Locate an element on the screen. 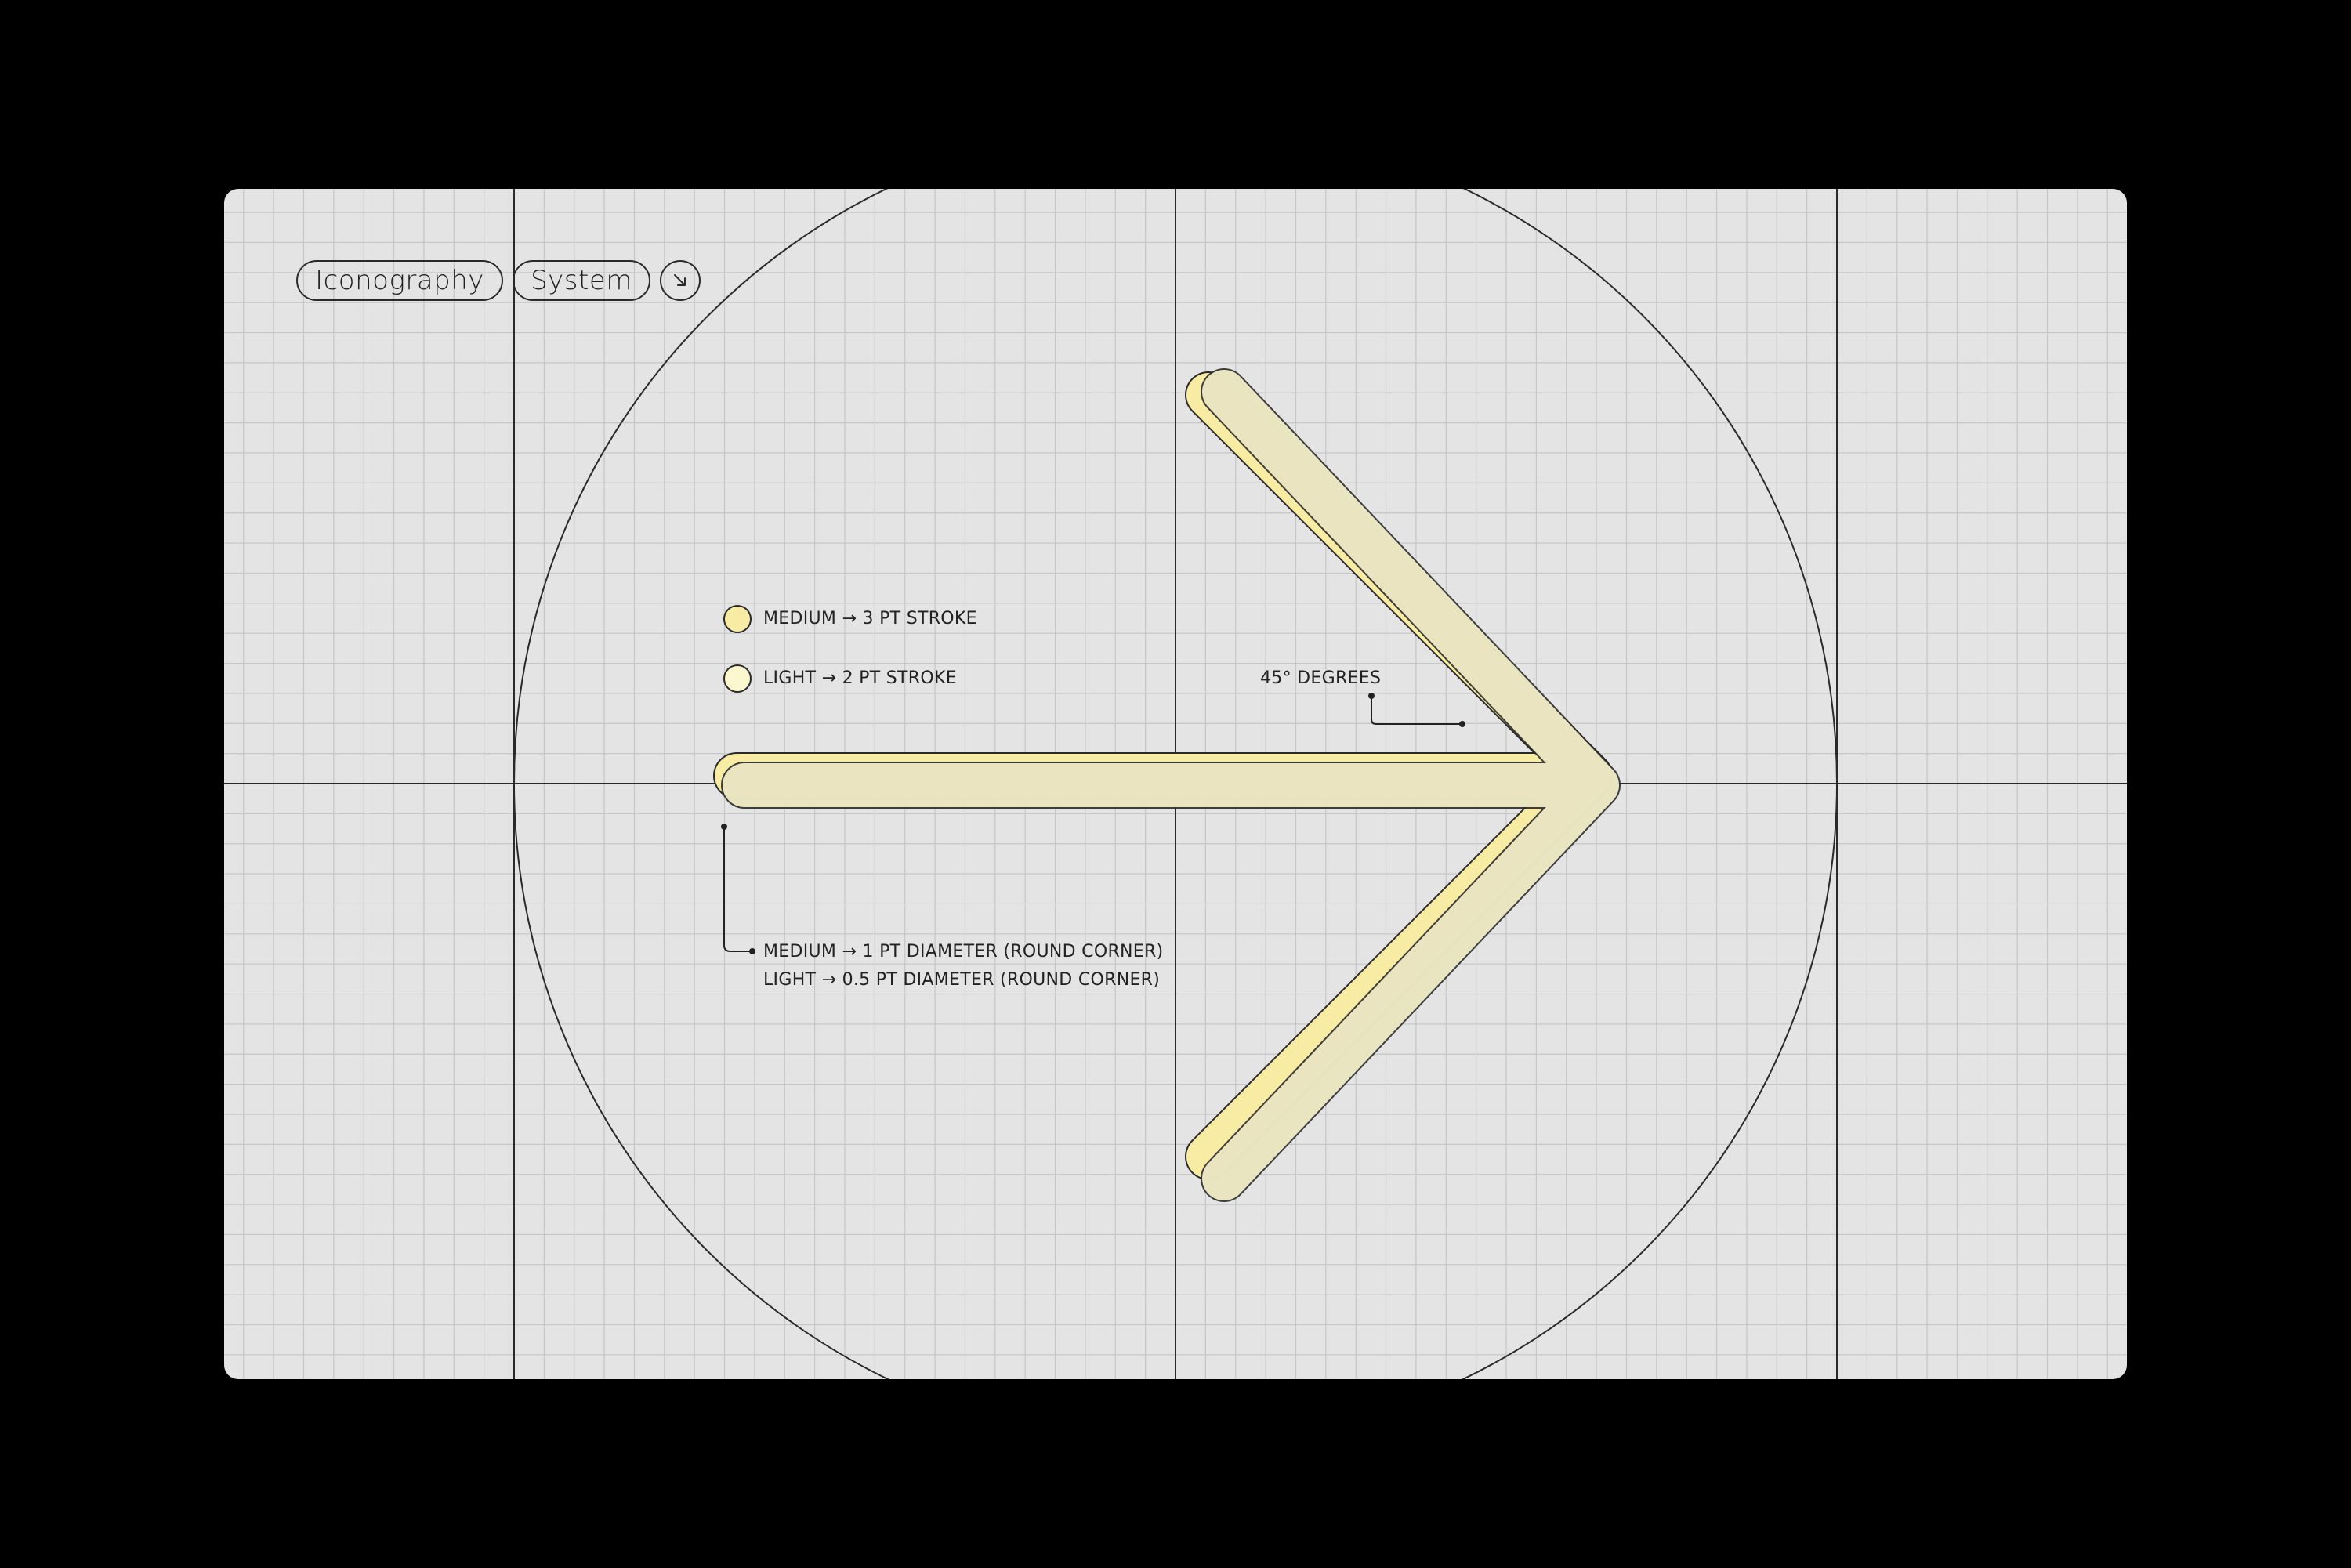 The width and height of the screenshot is (2351, 1568). arrow-down-right-icon is located at coordinates (680, 280).